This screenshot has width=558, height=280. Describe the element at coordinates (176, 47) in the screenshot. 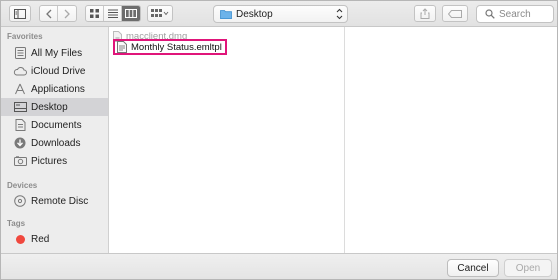

I see `file-name: Monthly Status.emltpl` at that location.